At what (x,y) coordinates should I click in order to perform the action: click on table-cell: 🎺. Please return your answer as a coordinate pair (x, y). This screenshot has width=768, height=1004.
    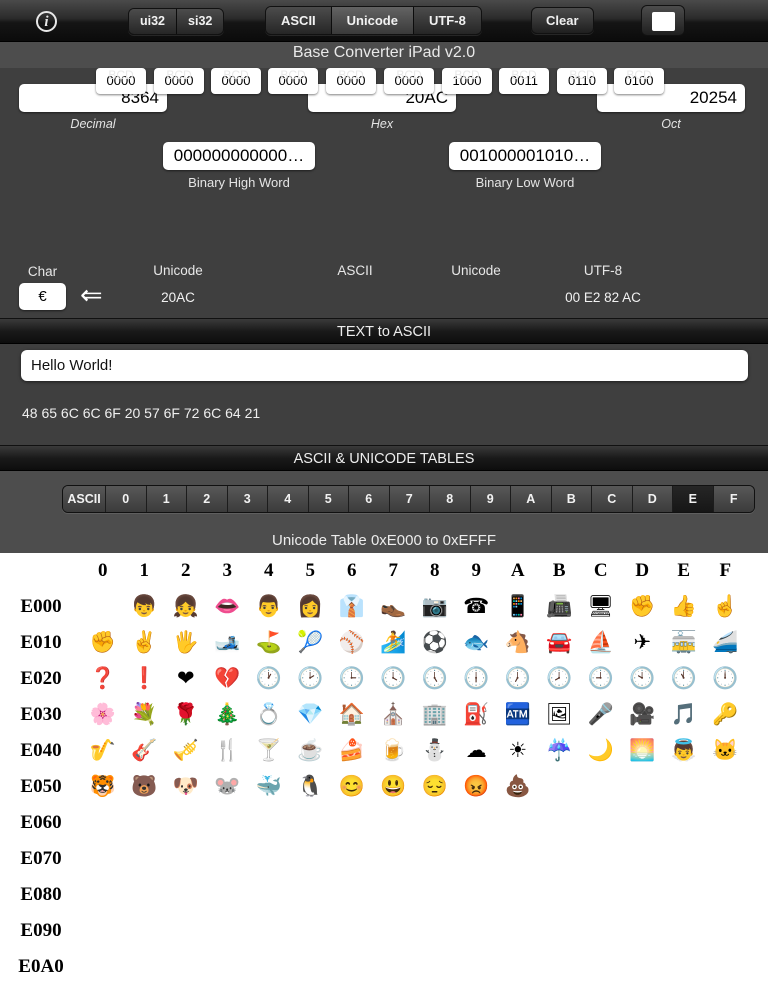
    Looking at the image, I should click on (186, 751).